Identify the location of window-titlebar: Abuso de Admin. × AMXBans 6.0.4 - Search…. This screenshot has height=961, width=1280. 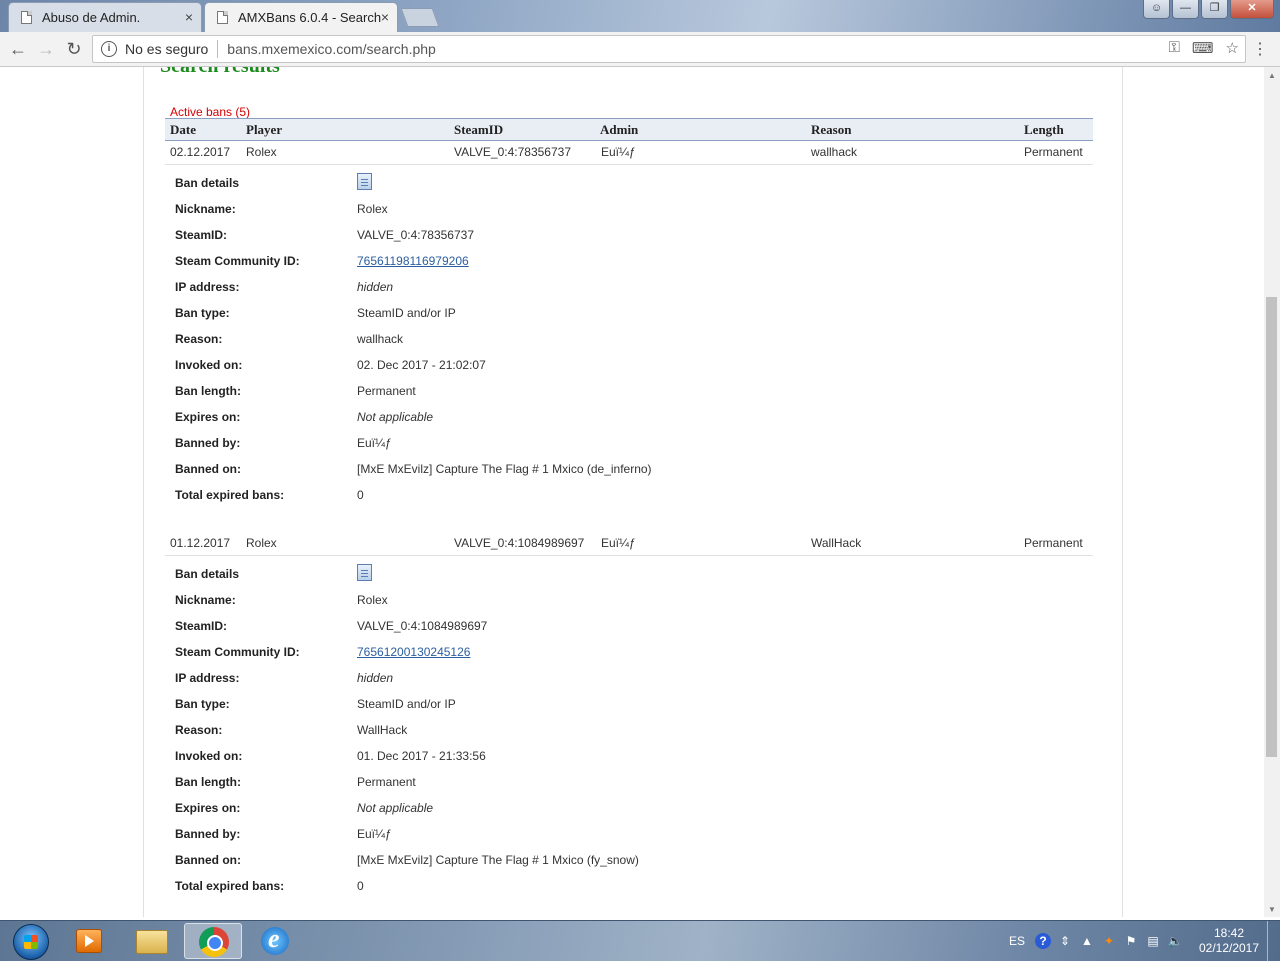
(640, 16).